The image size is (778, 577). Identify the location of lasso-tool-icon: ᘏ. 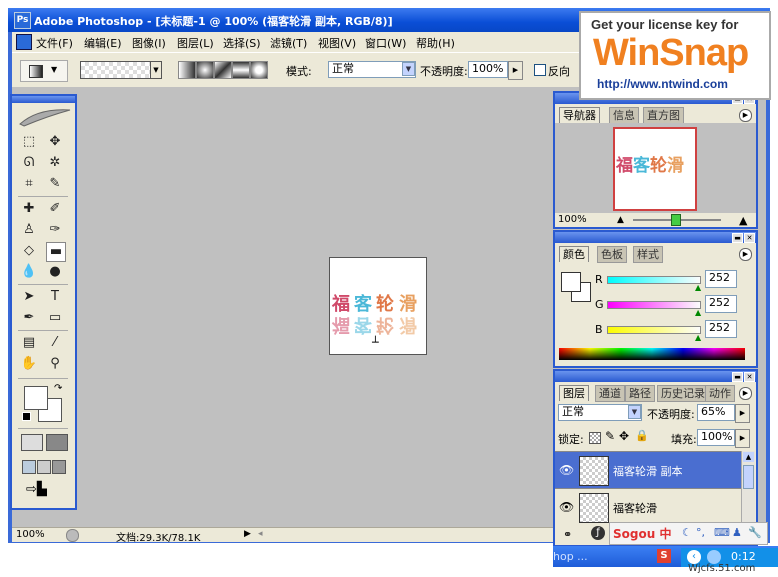
(29, 163).